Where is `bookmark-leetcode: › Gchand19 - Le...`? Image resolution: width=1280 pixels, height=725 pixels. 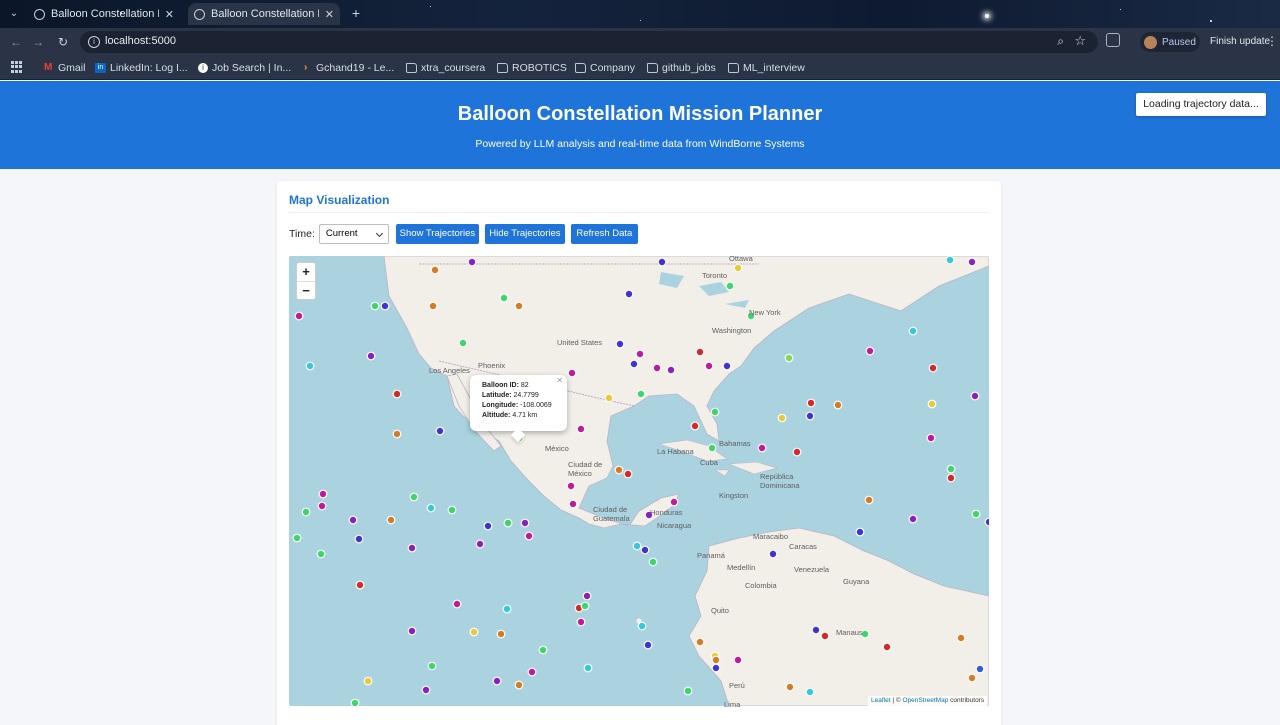 bookmark-leetcode: › Gchand19 - Le... is located at coordinates (349, 68).